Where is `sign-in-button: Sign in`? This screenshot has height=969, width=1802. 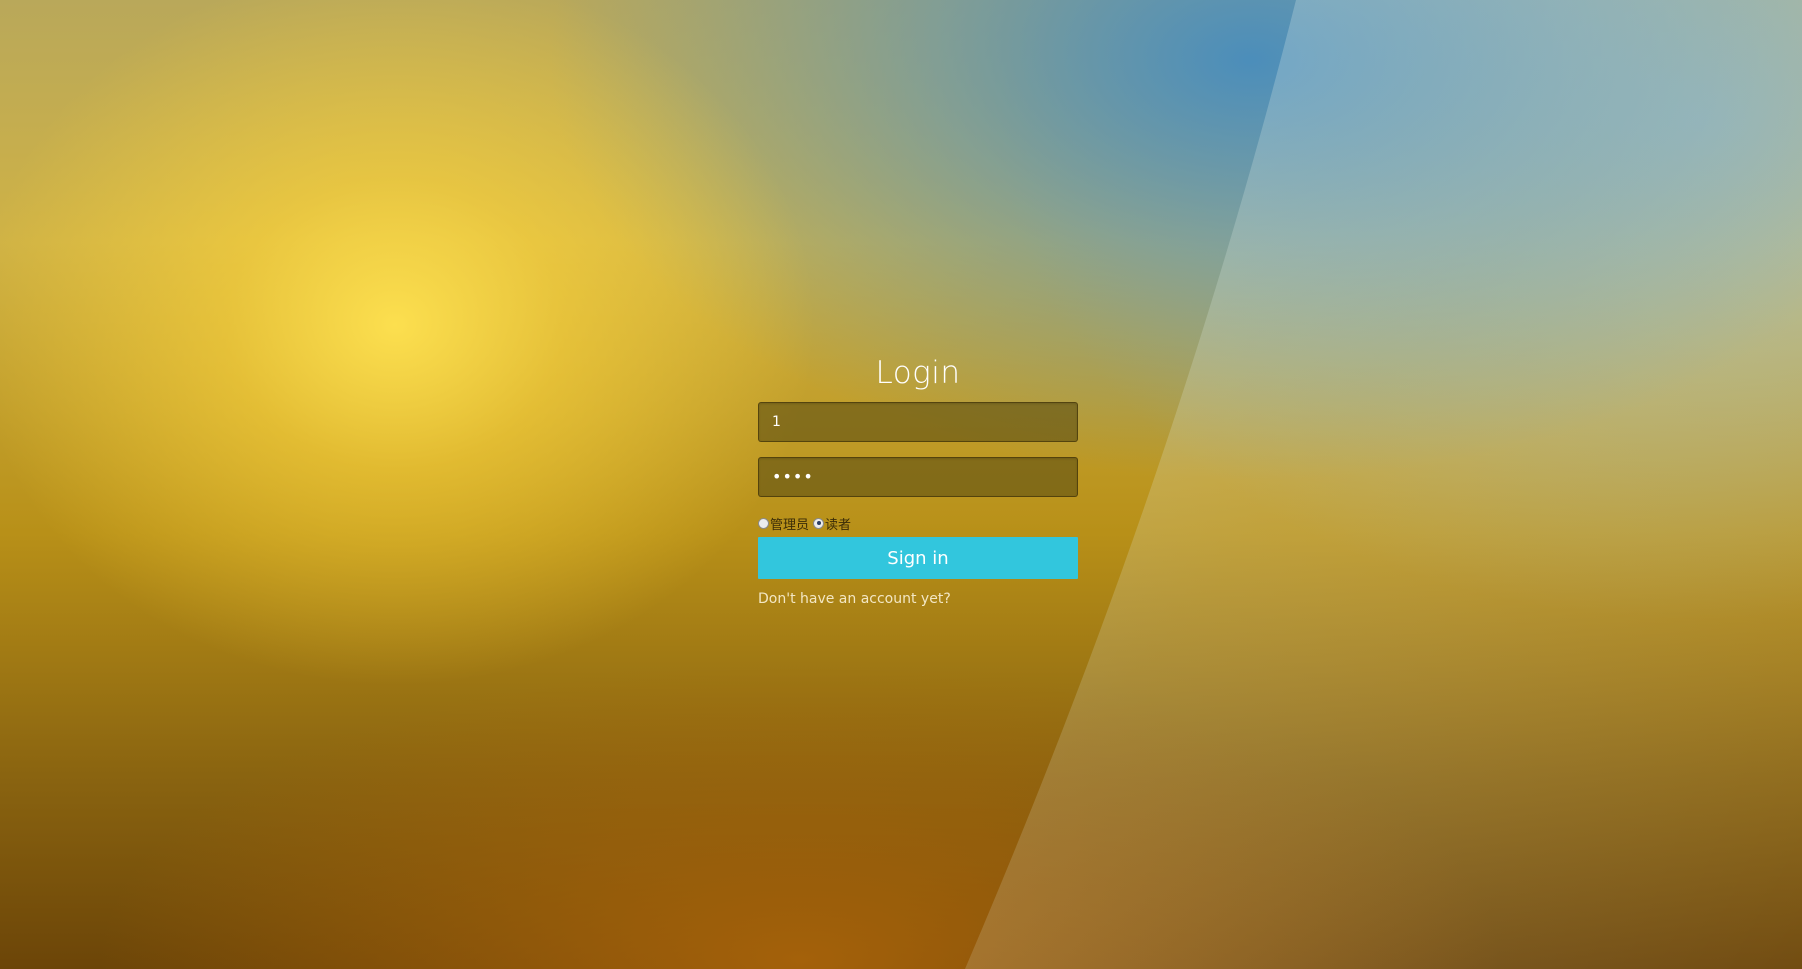
sign-in-button: Sign in is located at coordinates (918, 558).